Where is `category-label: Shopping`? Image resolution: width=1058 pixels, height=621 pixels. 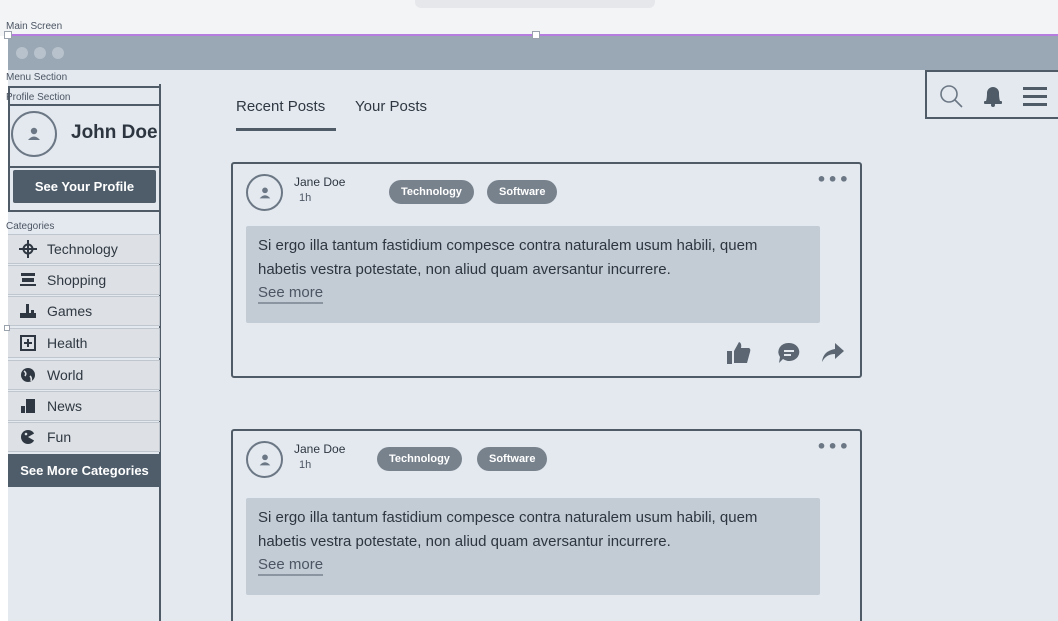 category-label: Shopping is located at coordinates (77, 280).